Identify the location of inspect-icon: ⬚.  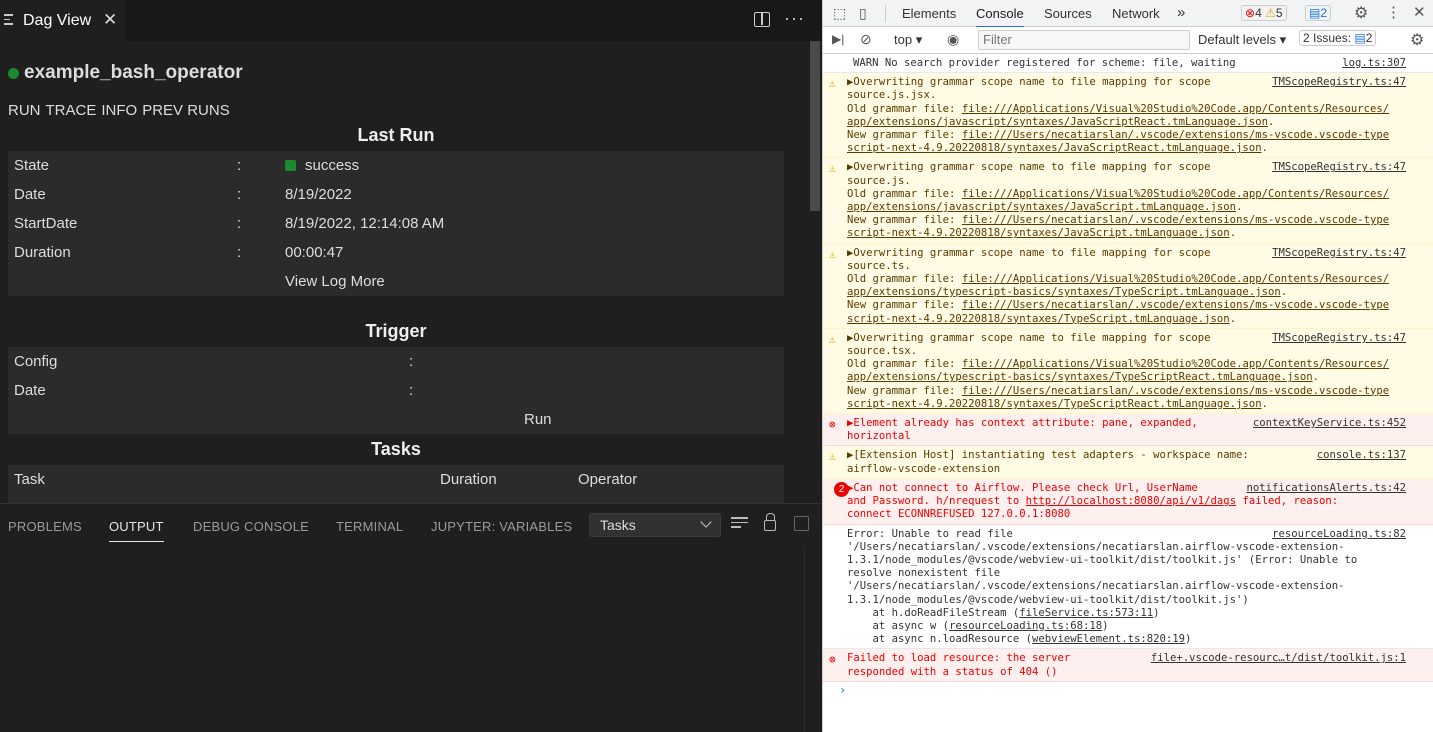
(839, 13).